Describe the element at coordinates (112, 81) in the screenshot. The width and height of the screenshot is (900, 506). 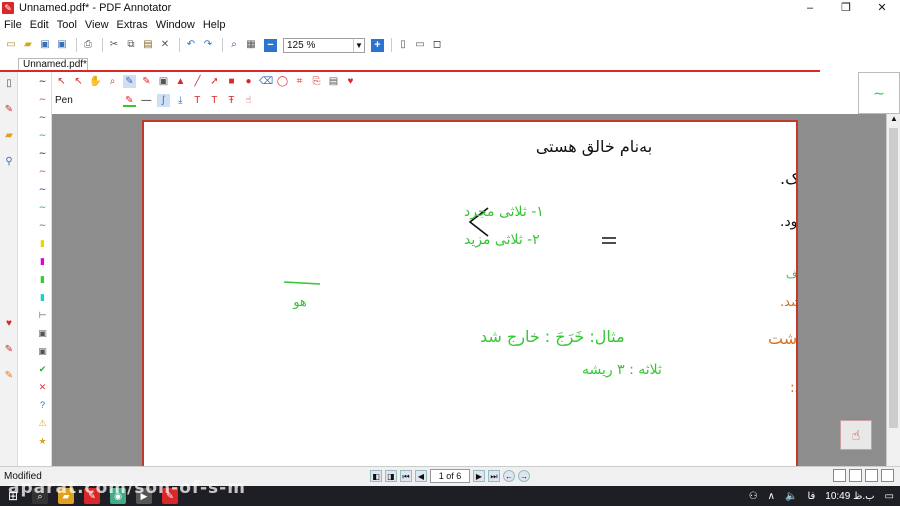
I see `magnifier-icon: ⌕` at that location.